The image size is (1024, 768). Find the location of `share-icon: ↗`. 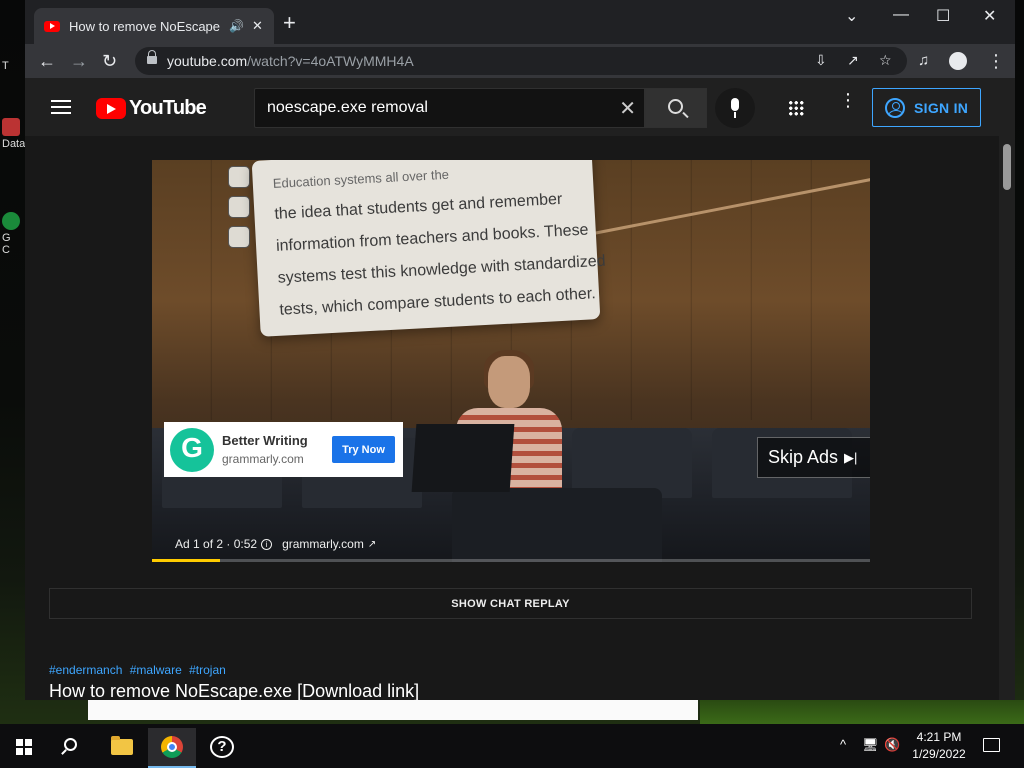

share-icon: ↗ is located at coordinates (853, 60).